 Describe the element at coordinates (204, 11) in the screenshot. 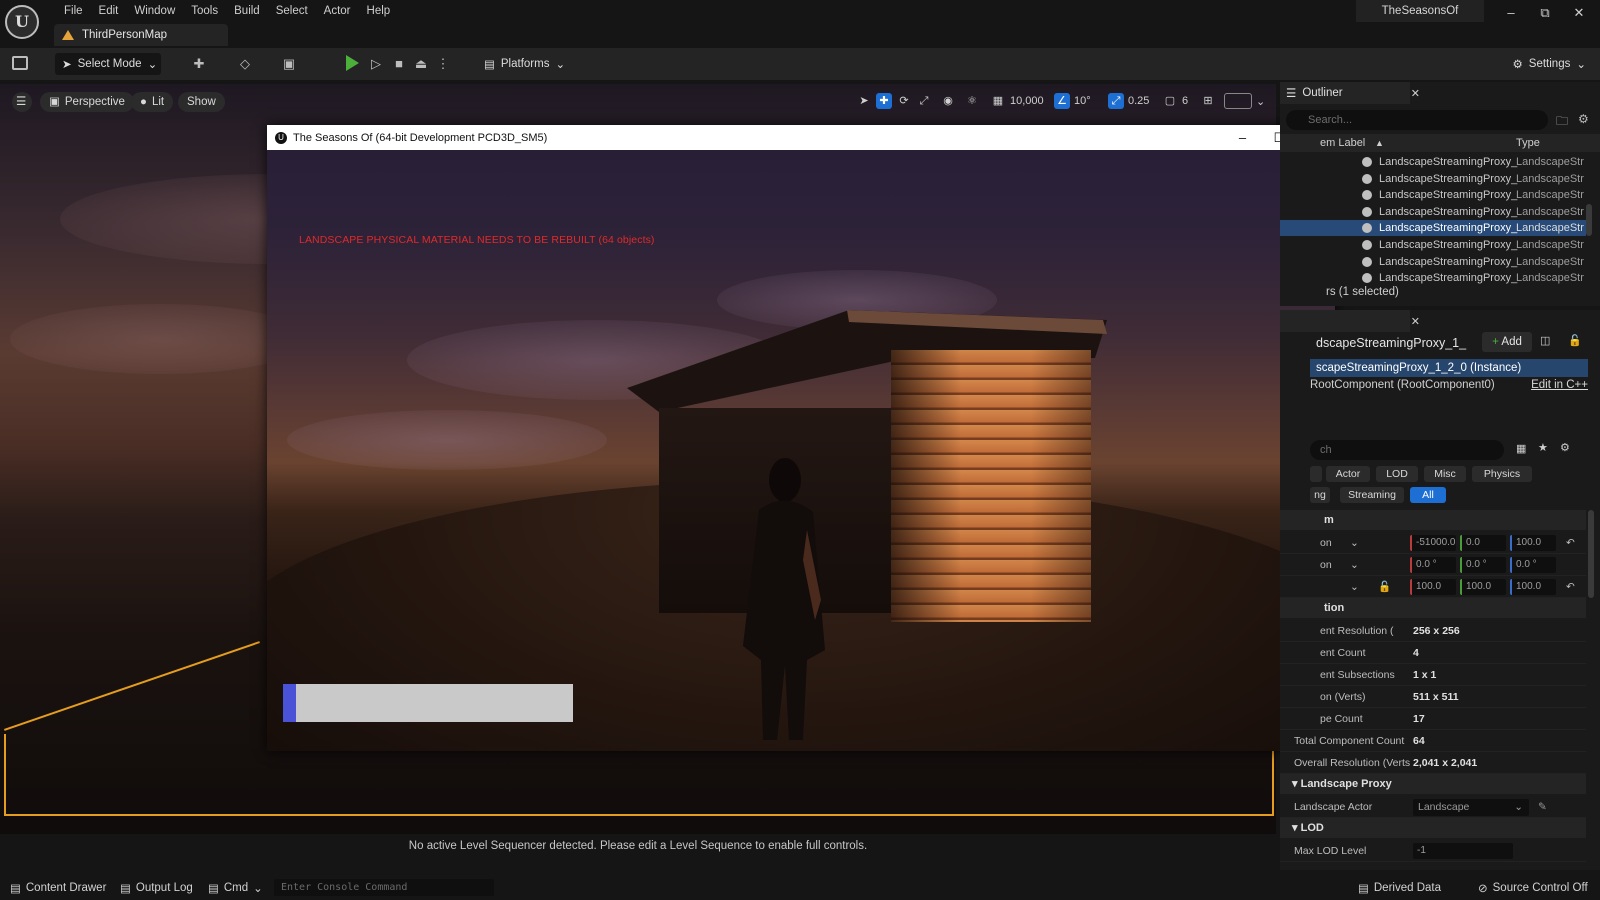

I see `menu-tools: Tools` at that location.